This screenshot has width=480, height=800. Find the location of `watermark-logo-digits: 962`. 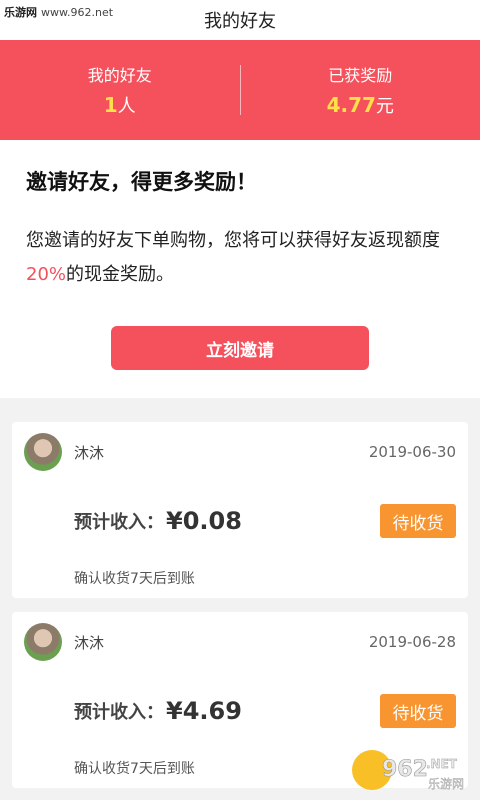

watermark-logo-digits: 962 is located at coordinates (405, 769).